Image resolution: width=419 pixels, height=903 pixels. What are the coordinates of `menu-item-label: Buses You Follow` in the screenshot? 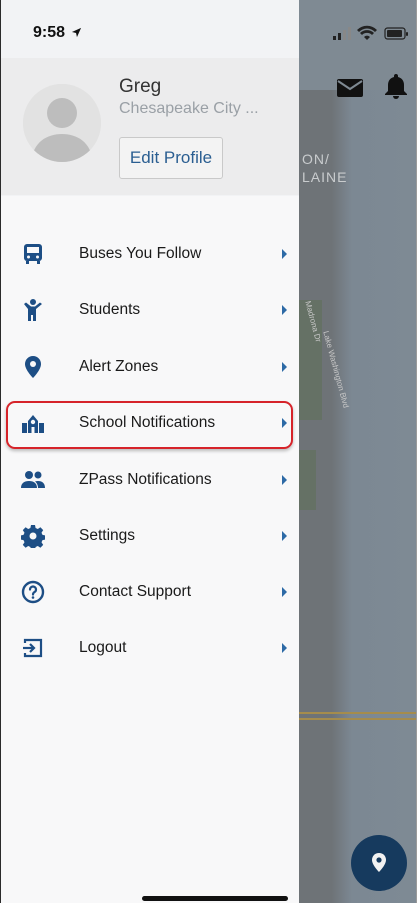 It's located at (140, 253).